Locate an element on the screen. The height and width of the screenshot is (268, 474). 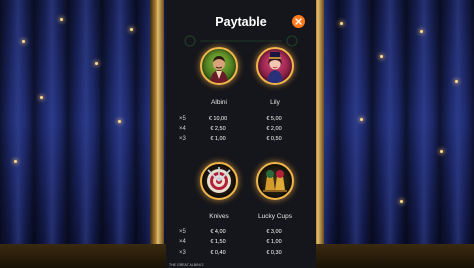
payout-value-albini: € 10,00 is located at coordinates (218, 119).